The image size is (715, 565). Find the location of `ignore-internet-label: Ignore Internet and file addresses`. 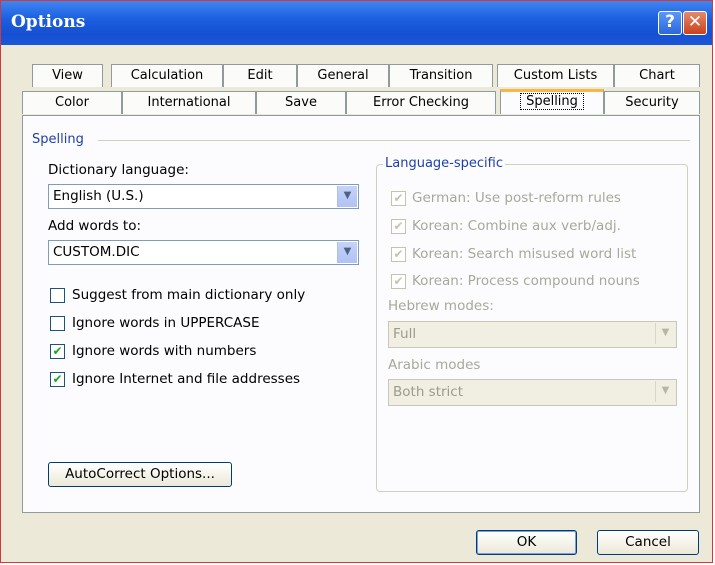

ignore-internet-label: Ignore Internet and file addresses is located at coordinates (186, 379).